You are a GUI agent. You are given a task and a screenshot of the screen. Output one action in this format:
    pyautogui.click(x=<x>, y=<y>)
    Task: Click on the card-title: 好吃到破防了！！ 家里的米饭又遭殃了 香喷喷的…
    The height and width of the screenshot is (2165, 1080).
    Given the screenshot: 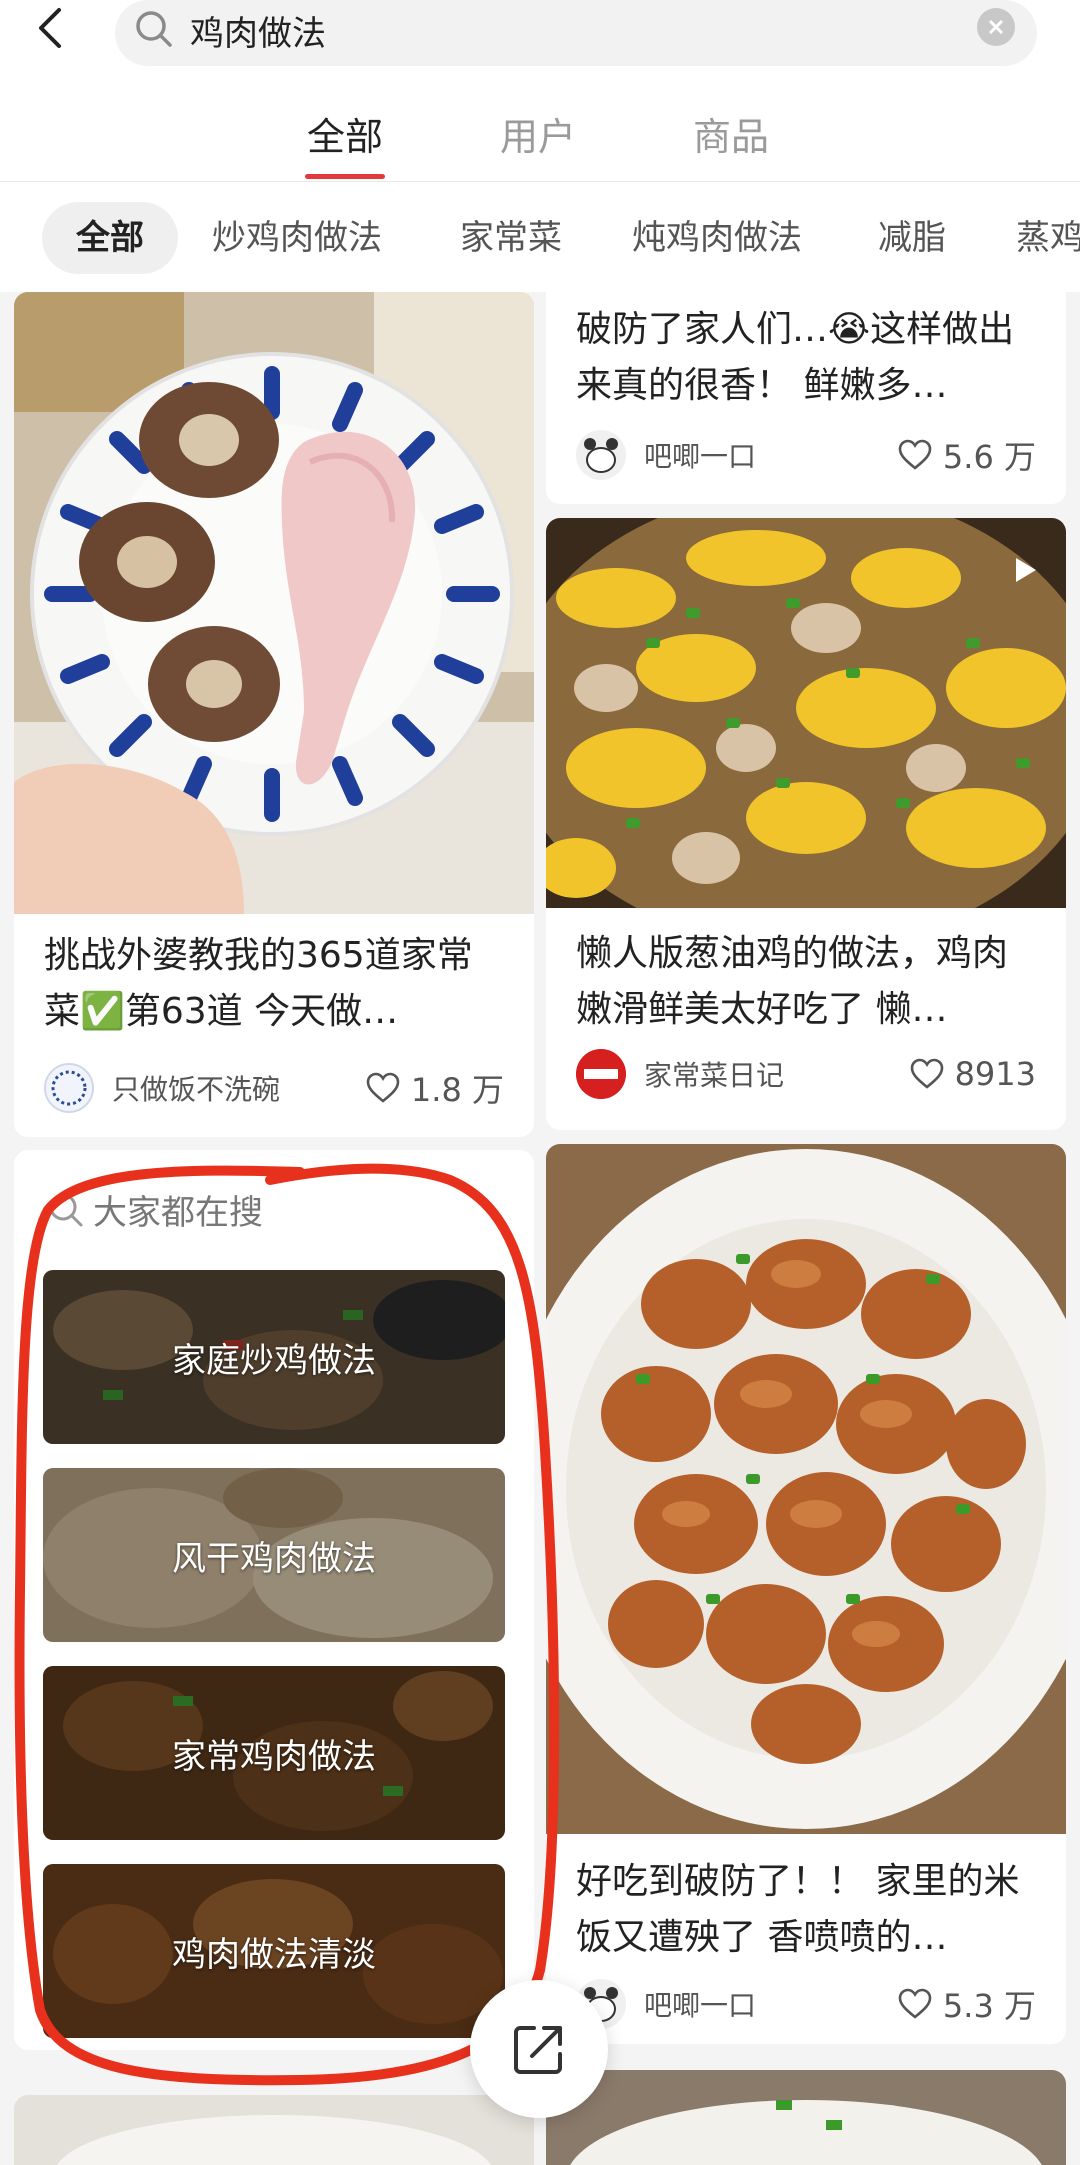 What is the action you would take?
    pyautogui.click(x=798, y=1909)
    